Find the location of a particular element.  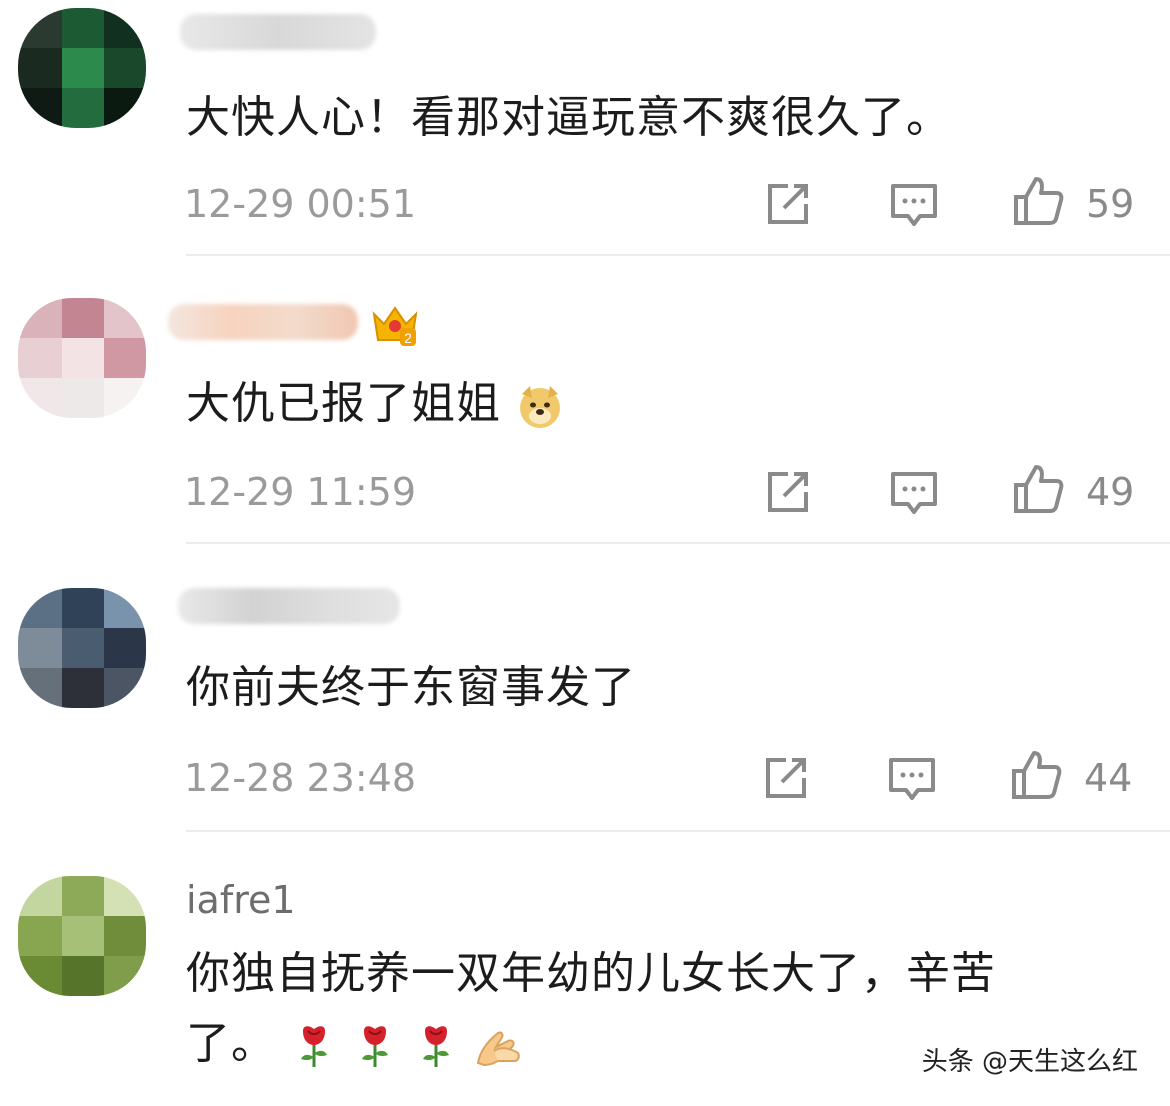

comment-text: 大快人心！看那对逼玩意不爽很久了。 is located at coordinates (568, 117).